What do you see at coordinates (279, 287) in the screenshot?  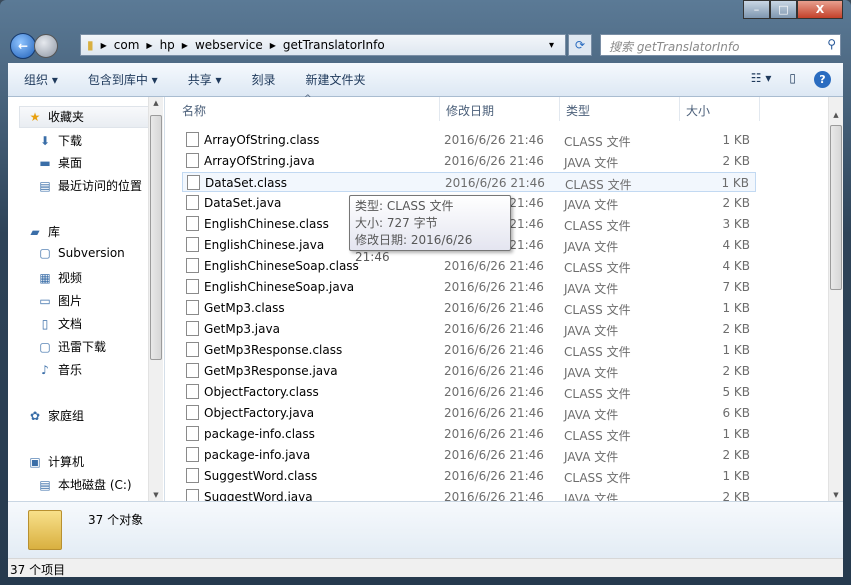 I see `file-name: EnglishChineseSoap.java` at bounding box center [279, 287].